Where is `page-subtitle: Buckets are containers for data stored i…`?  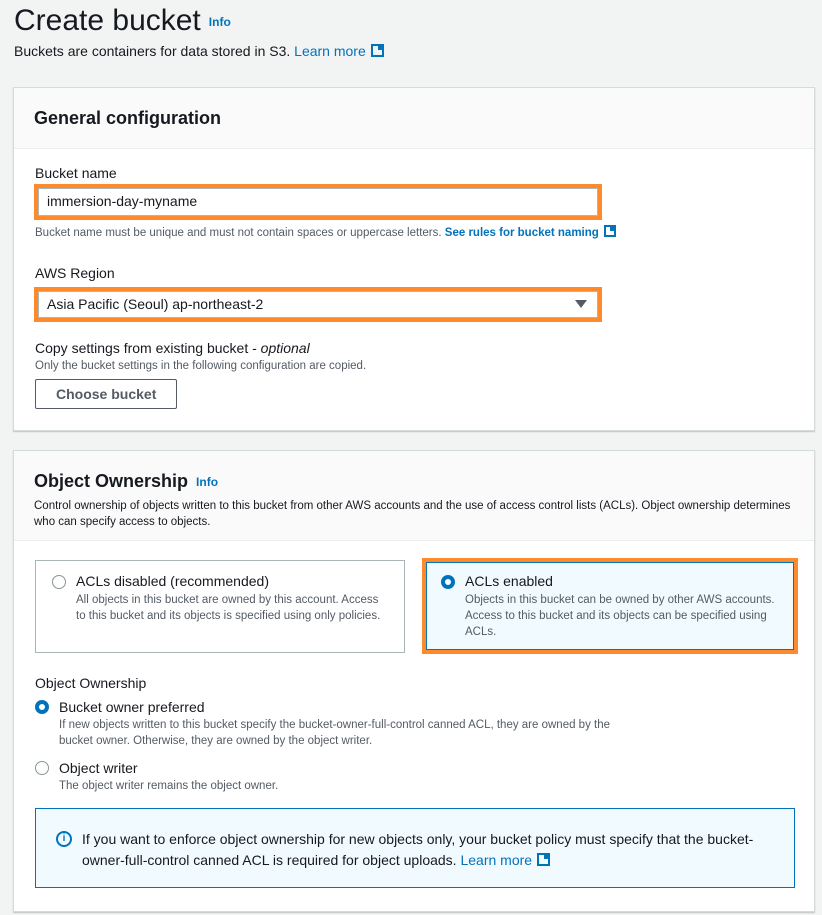 page-subtitle: Buckets are containers for data stored i… is located at coordinates (199, 51).